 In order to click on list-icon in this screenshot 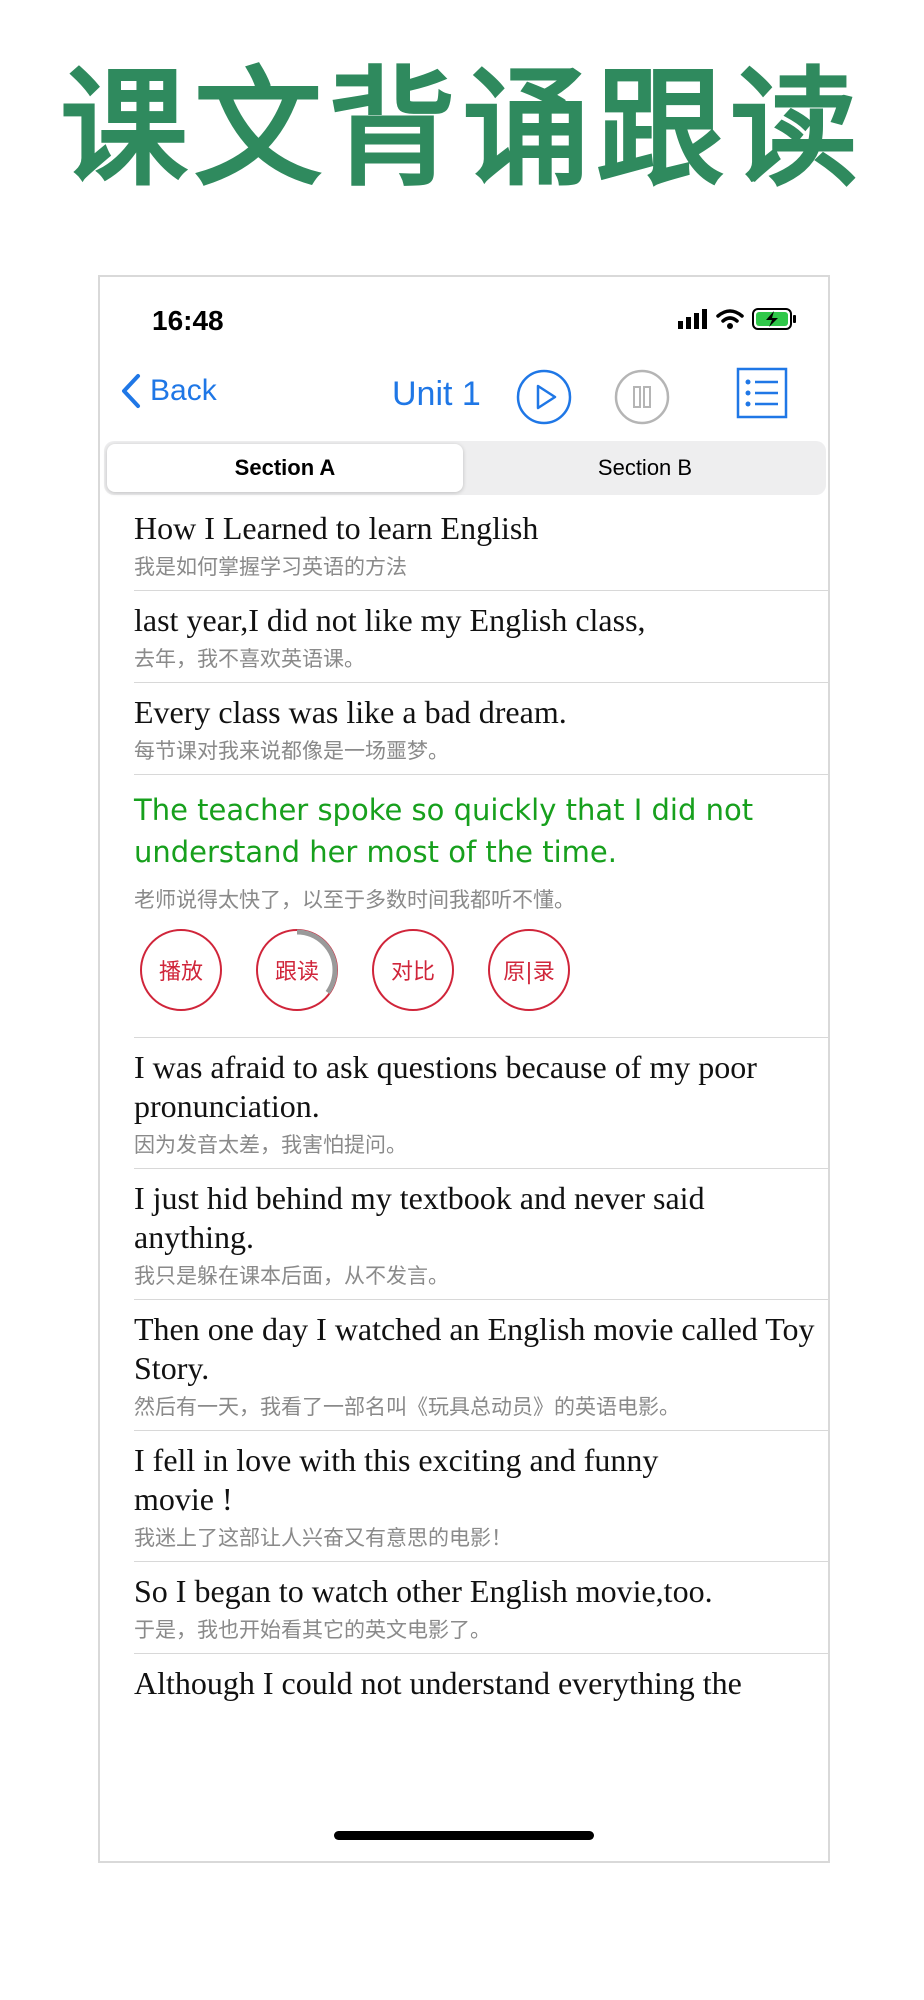, I will do `click(762, 393)`.